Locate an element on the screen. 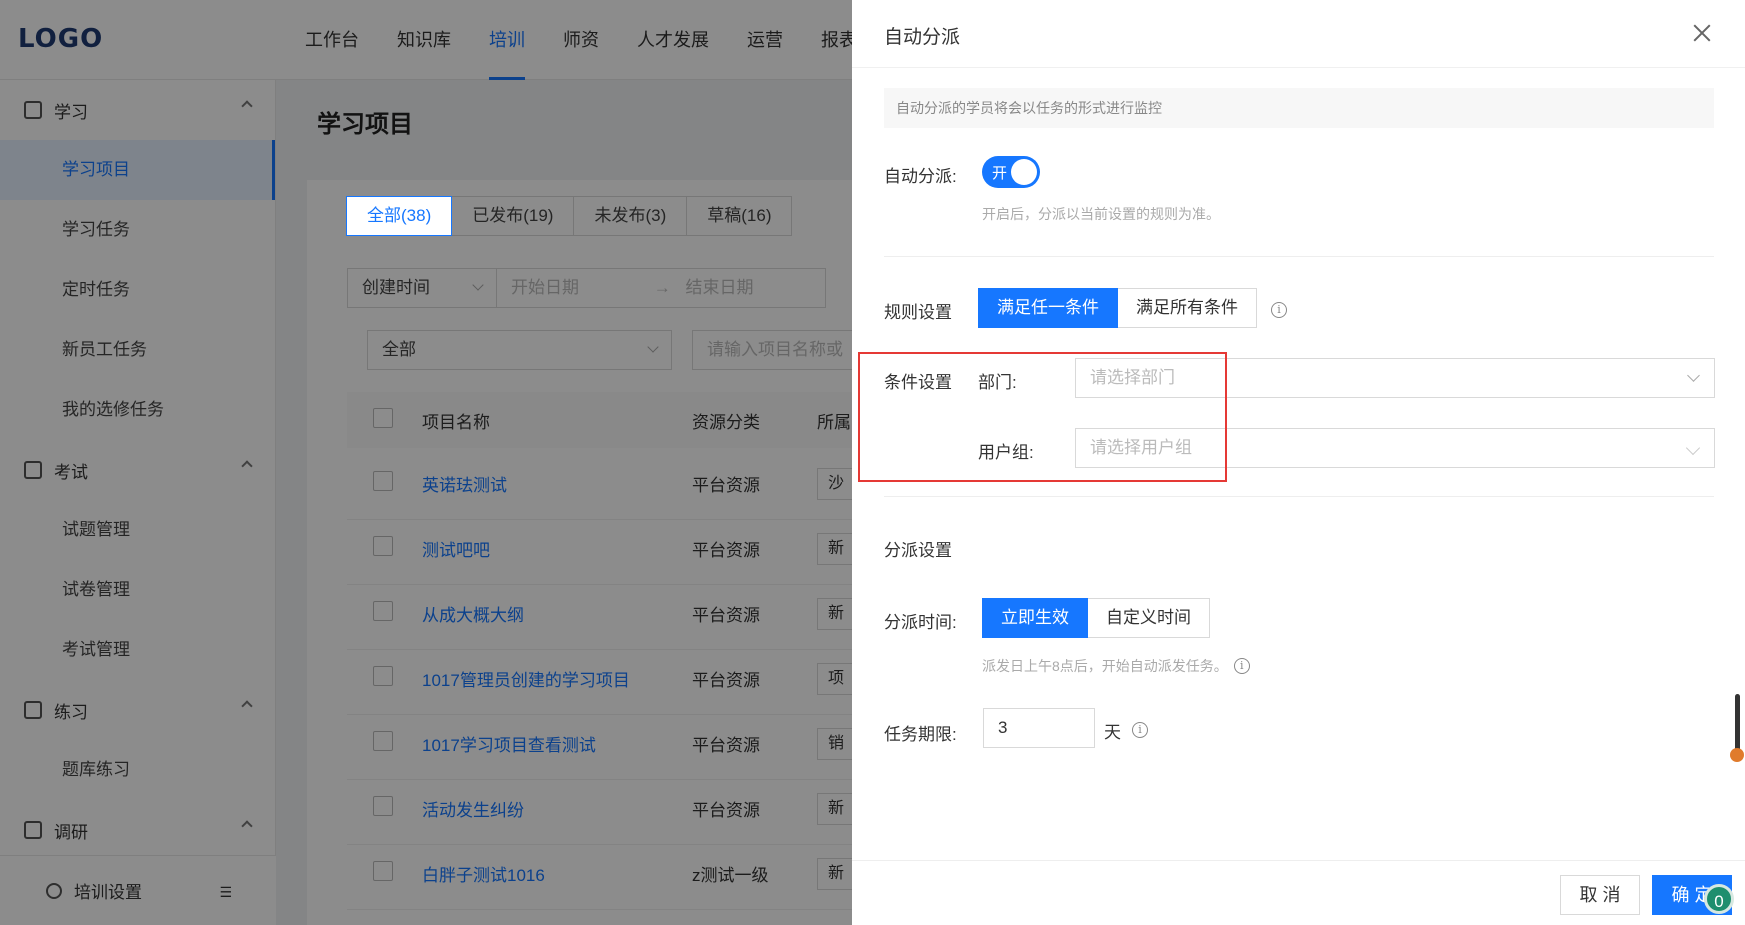  info-bar: 自动分派的学员将会以任务的形式进行监控 is located at coordinates (1299, 108).